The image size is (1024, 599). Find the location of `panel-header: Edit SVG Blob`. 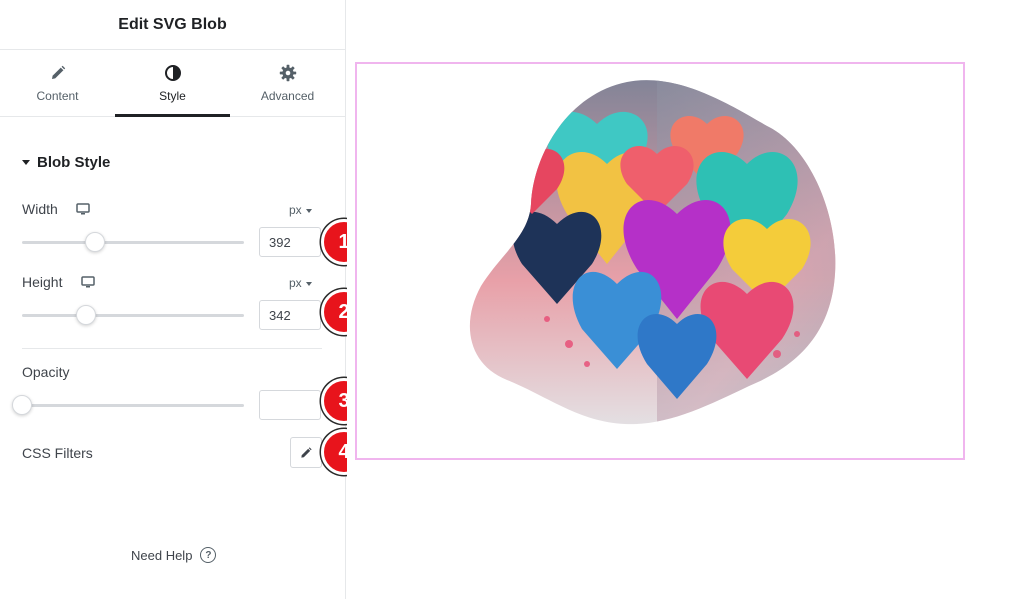

panel-header: Edit SVG Blob is located at coordinates (172, 25).